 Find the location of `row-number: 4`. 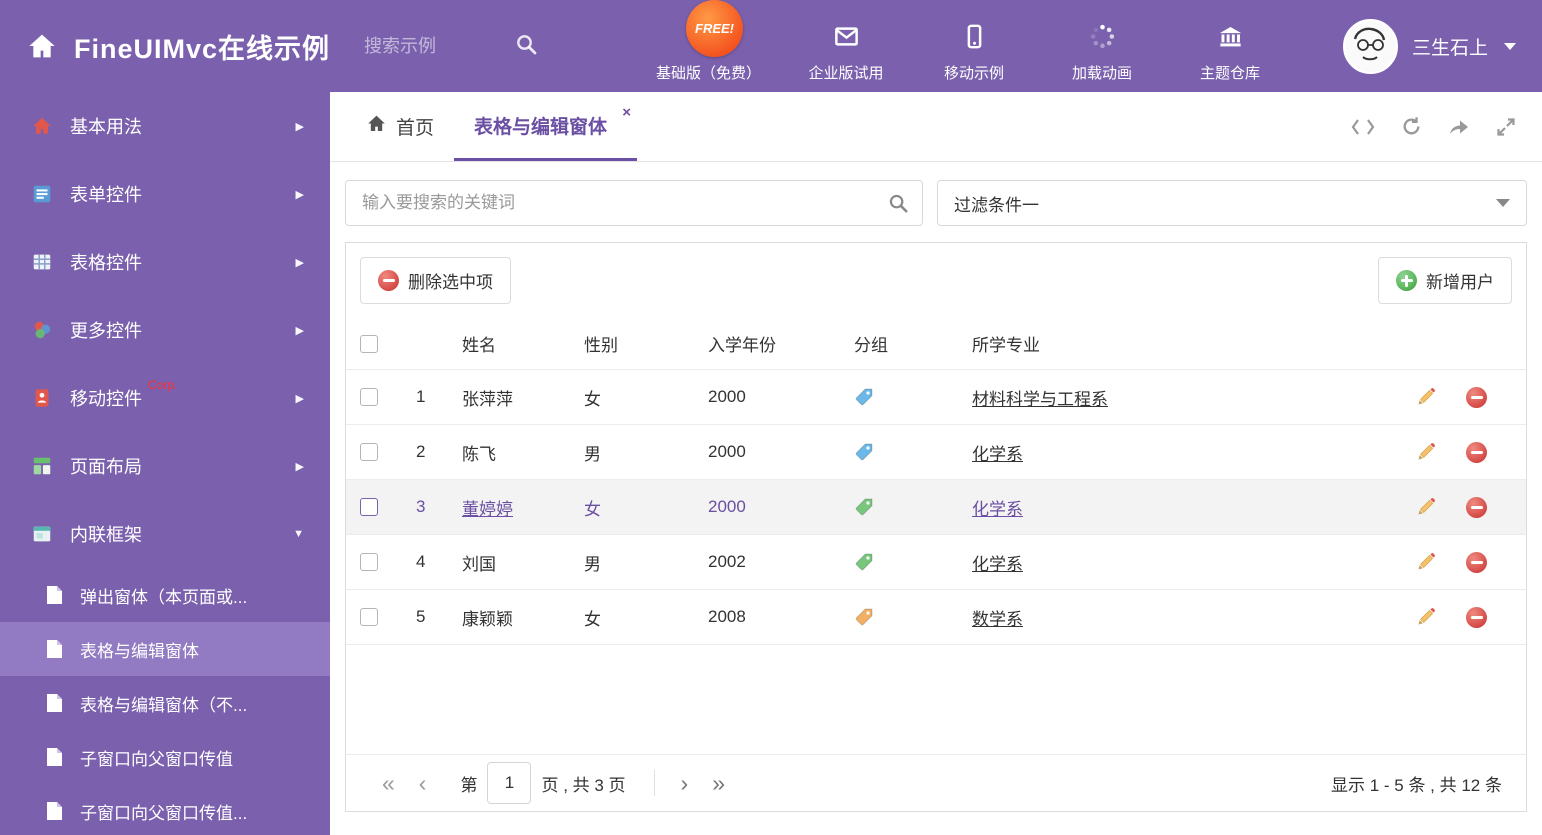

row-number: 4 is located at coordinates (421, 561).